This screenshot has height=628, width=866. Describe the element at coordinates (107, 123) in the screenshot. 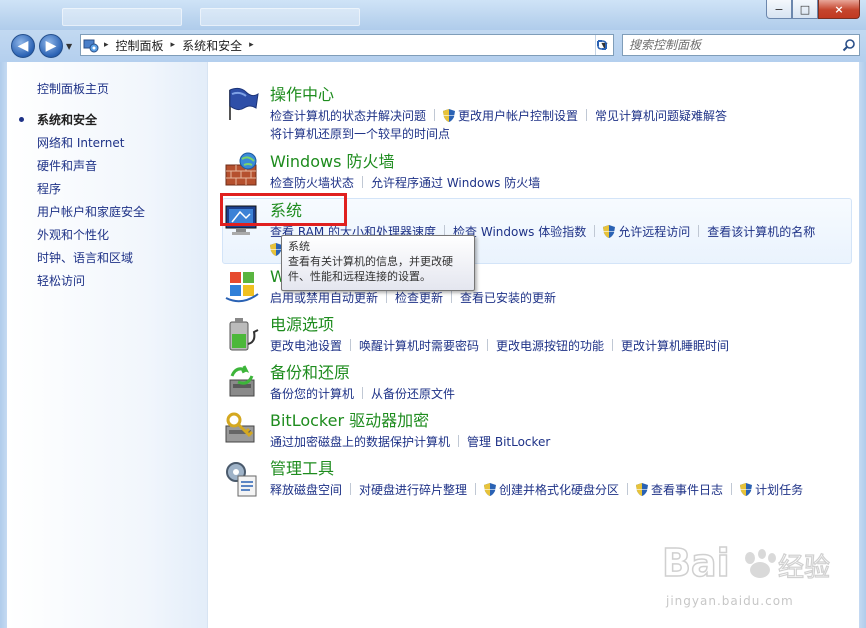

I see `nav-item-system-security: 系统和安全` at that location.